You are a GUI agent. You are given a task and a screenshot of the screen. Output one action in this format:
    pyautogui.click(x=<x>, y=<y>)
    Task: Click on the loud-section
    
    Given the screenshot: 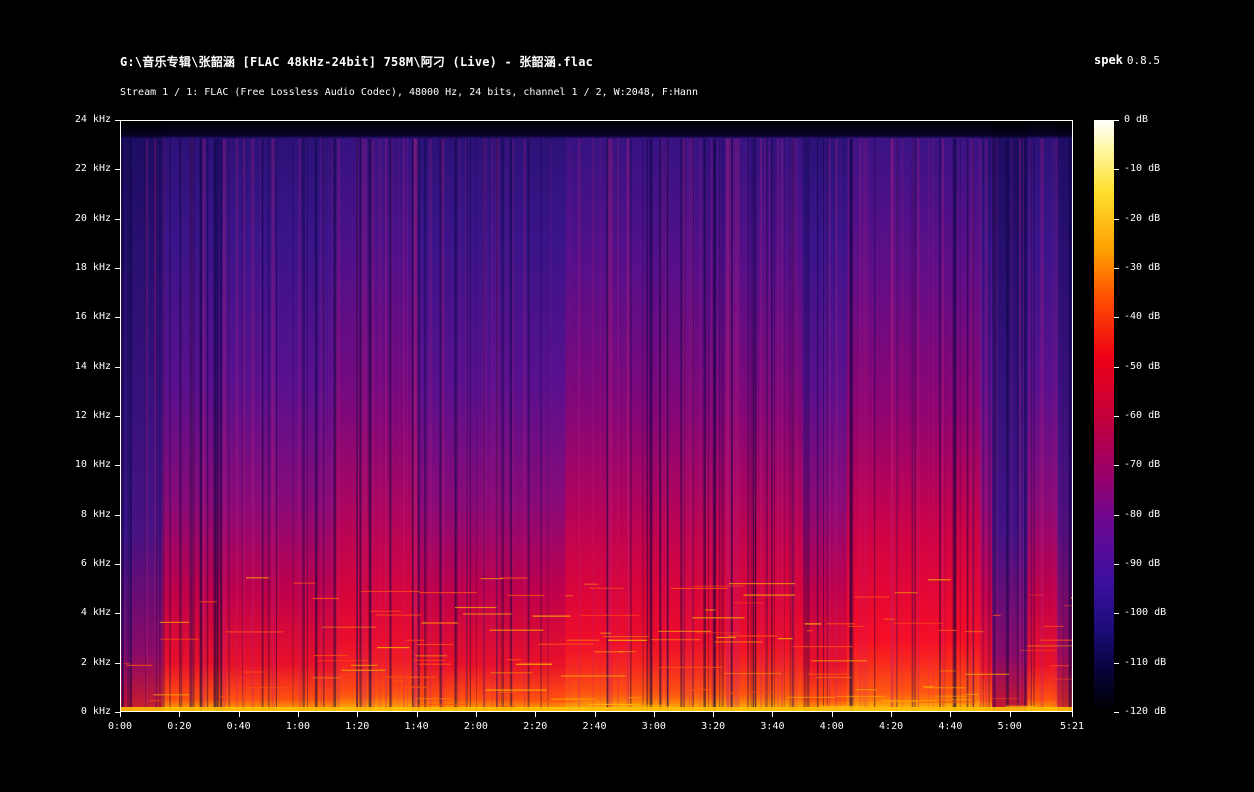 What is the action you would take?
    pyautogui.click(x=376, y=416)
    